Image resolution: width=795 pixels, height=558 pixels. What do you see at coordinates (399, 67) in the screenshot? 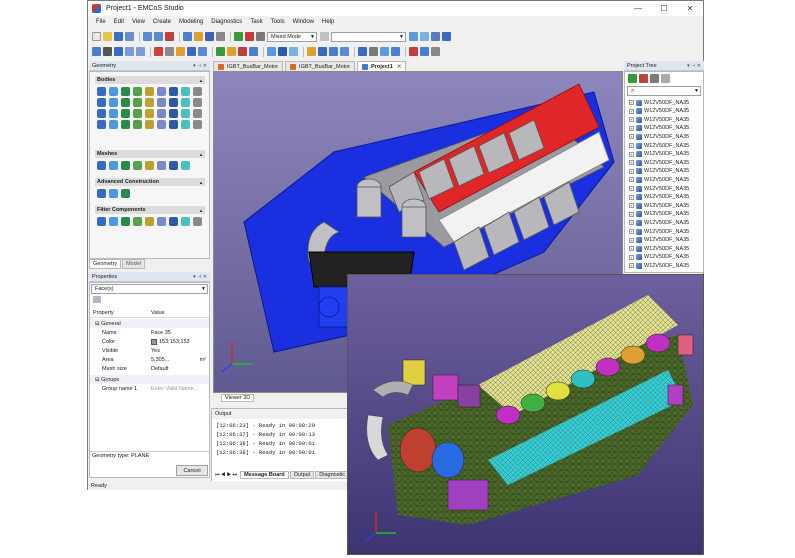
I see `close-tab-icon: ✕` at bounding box center [399, 67].